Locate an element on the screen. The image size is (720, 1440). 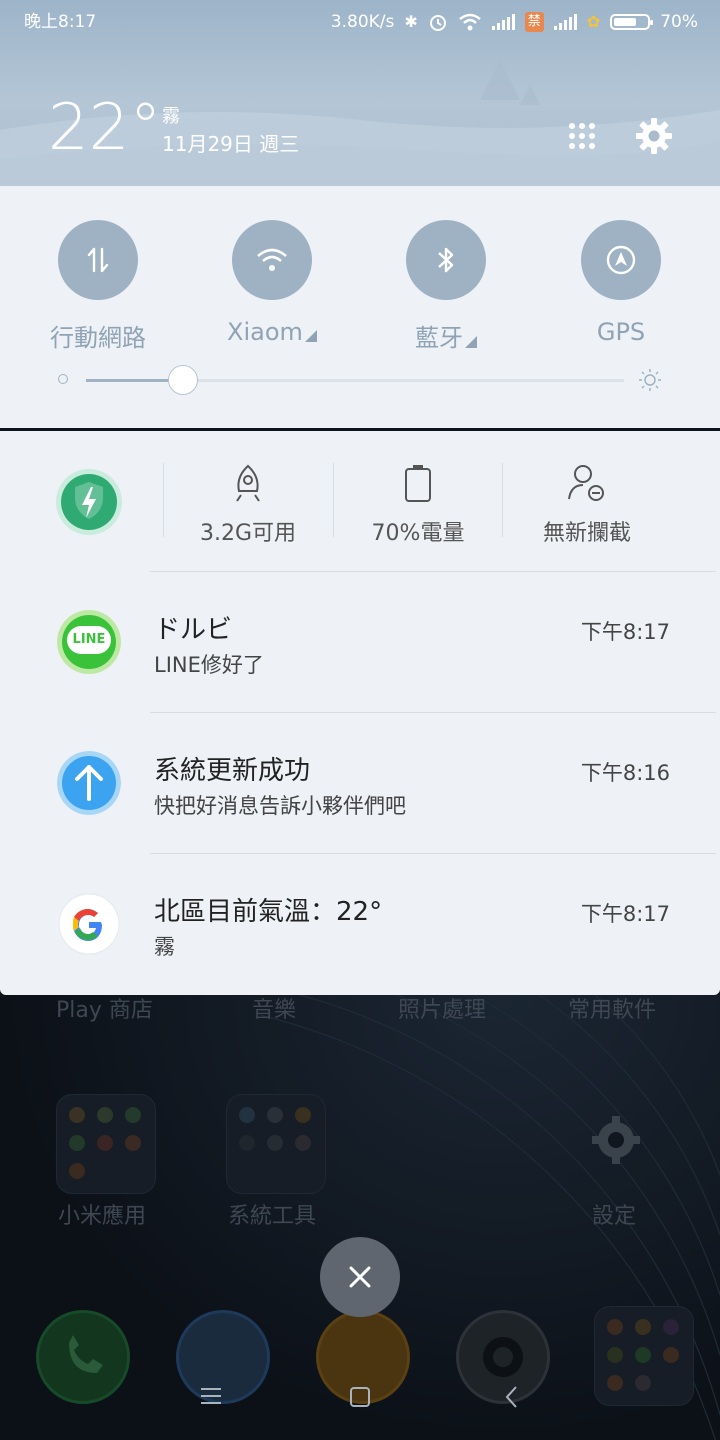
notification-header: 晚上8:17 3.80K/s ✱ 禁 ✿ 70% 22° 霧 11月29日 週三 is located at coordinates (360, 93).